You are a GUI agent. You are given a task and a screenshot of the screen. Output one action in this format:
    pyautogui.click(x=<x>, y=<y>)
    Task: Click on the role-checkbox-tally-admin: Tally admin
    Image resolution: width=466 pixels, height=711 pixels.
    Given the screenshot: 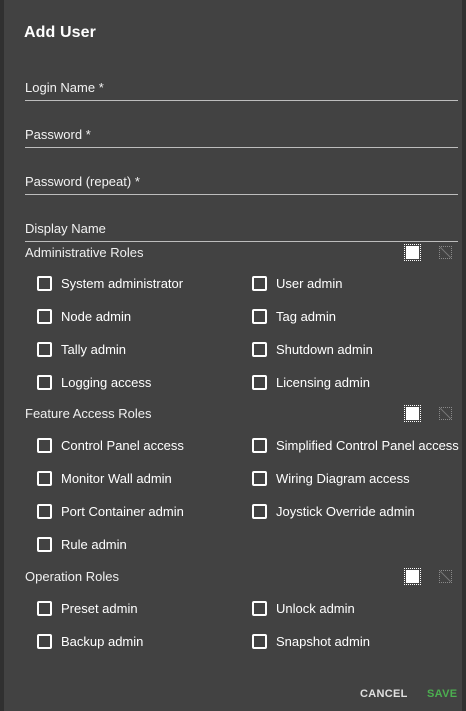 What is the action you would take?
    pyautogui.click(x=81, y=349)
    